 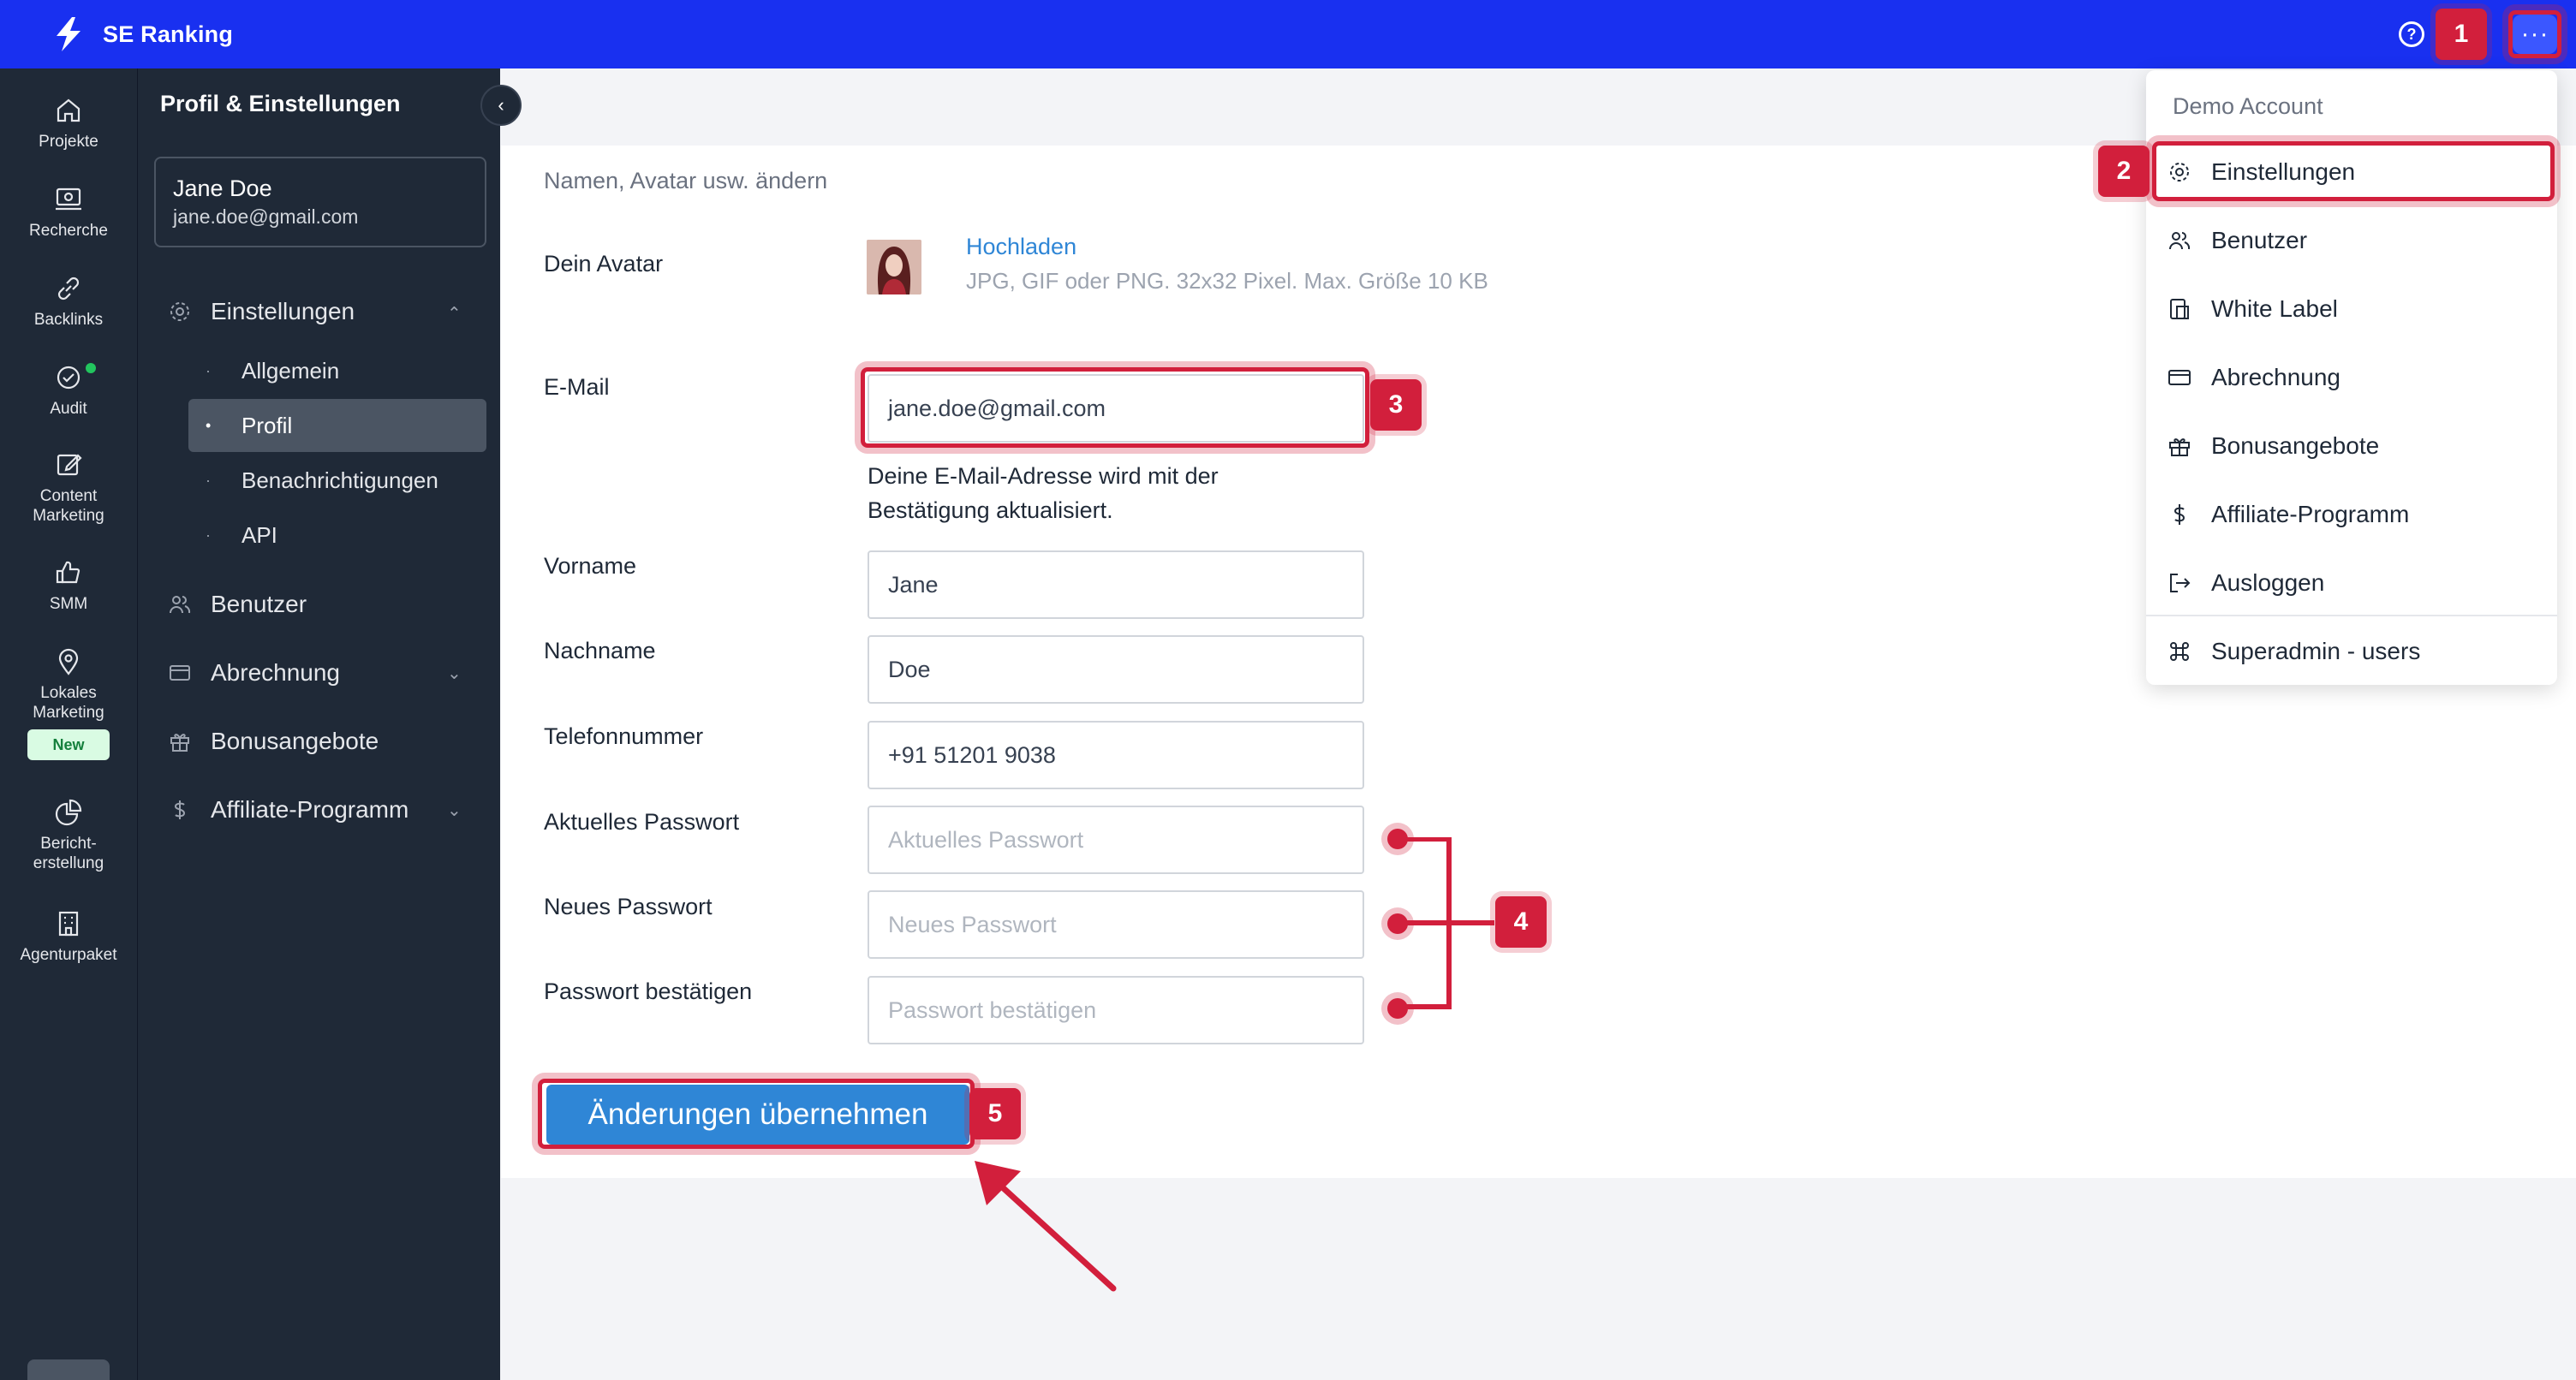 What do you see at coordinates (91, 368) in the screenshot?
I see `status-dot` at bounding box center [91, 368].